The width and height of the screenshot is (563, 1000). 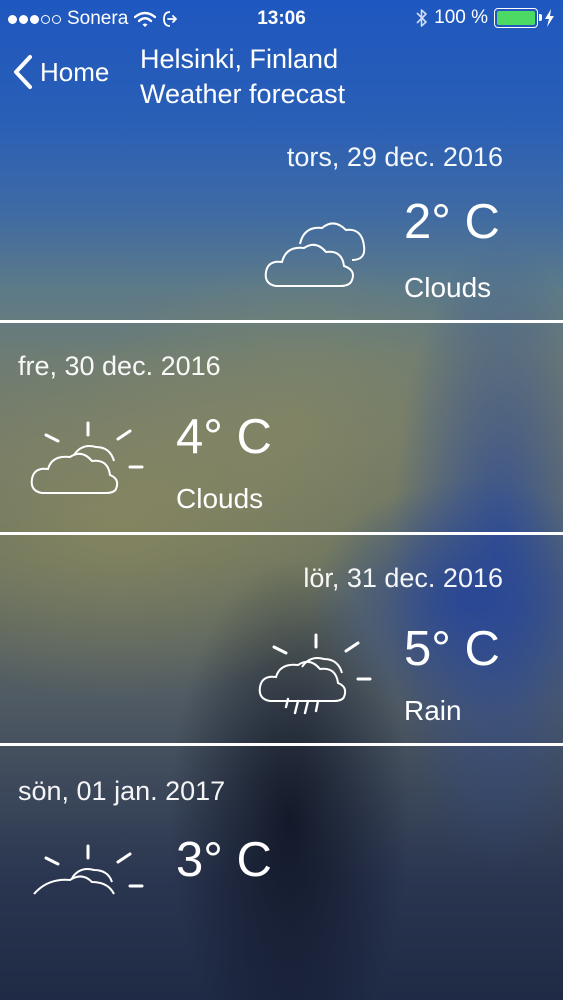 I want to click on status-bar: Sonera 13:06 100 %, so click(x=281, y=19).